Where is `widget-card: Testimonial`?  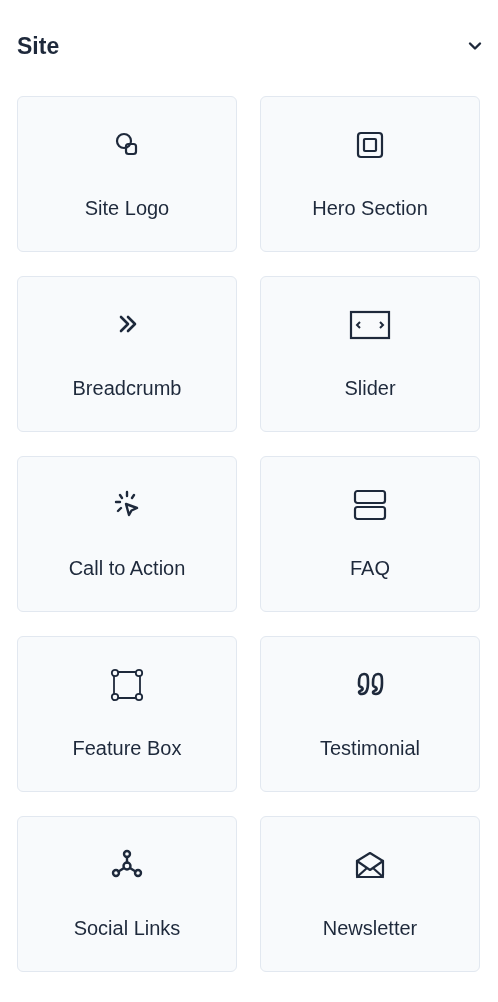
widget-card: Testimonial is located at coordinates (370, 714).